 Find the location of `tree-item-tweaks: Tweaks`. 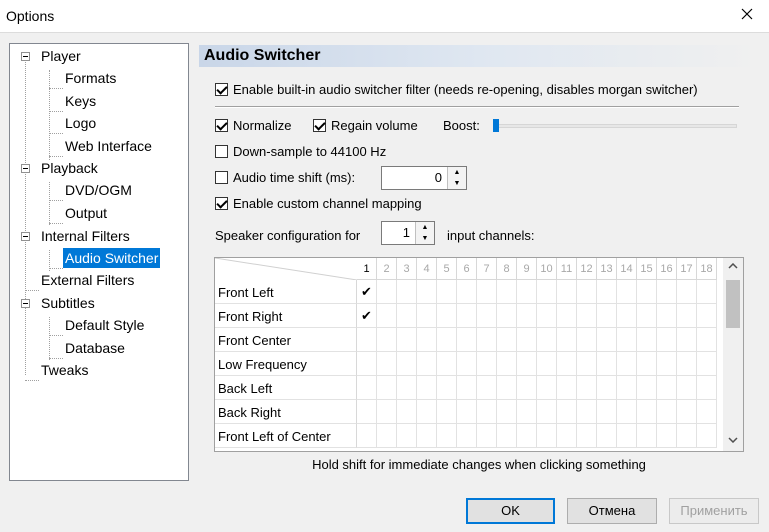

tree-item-tweaks: Tweaks is located at coordinates (64, 370).